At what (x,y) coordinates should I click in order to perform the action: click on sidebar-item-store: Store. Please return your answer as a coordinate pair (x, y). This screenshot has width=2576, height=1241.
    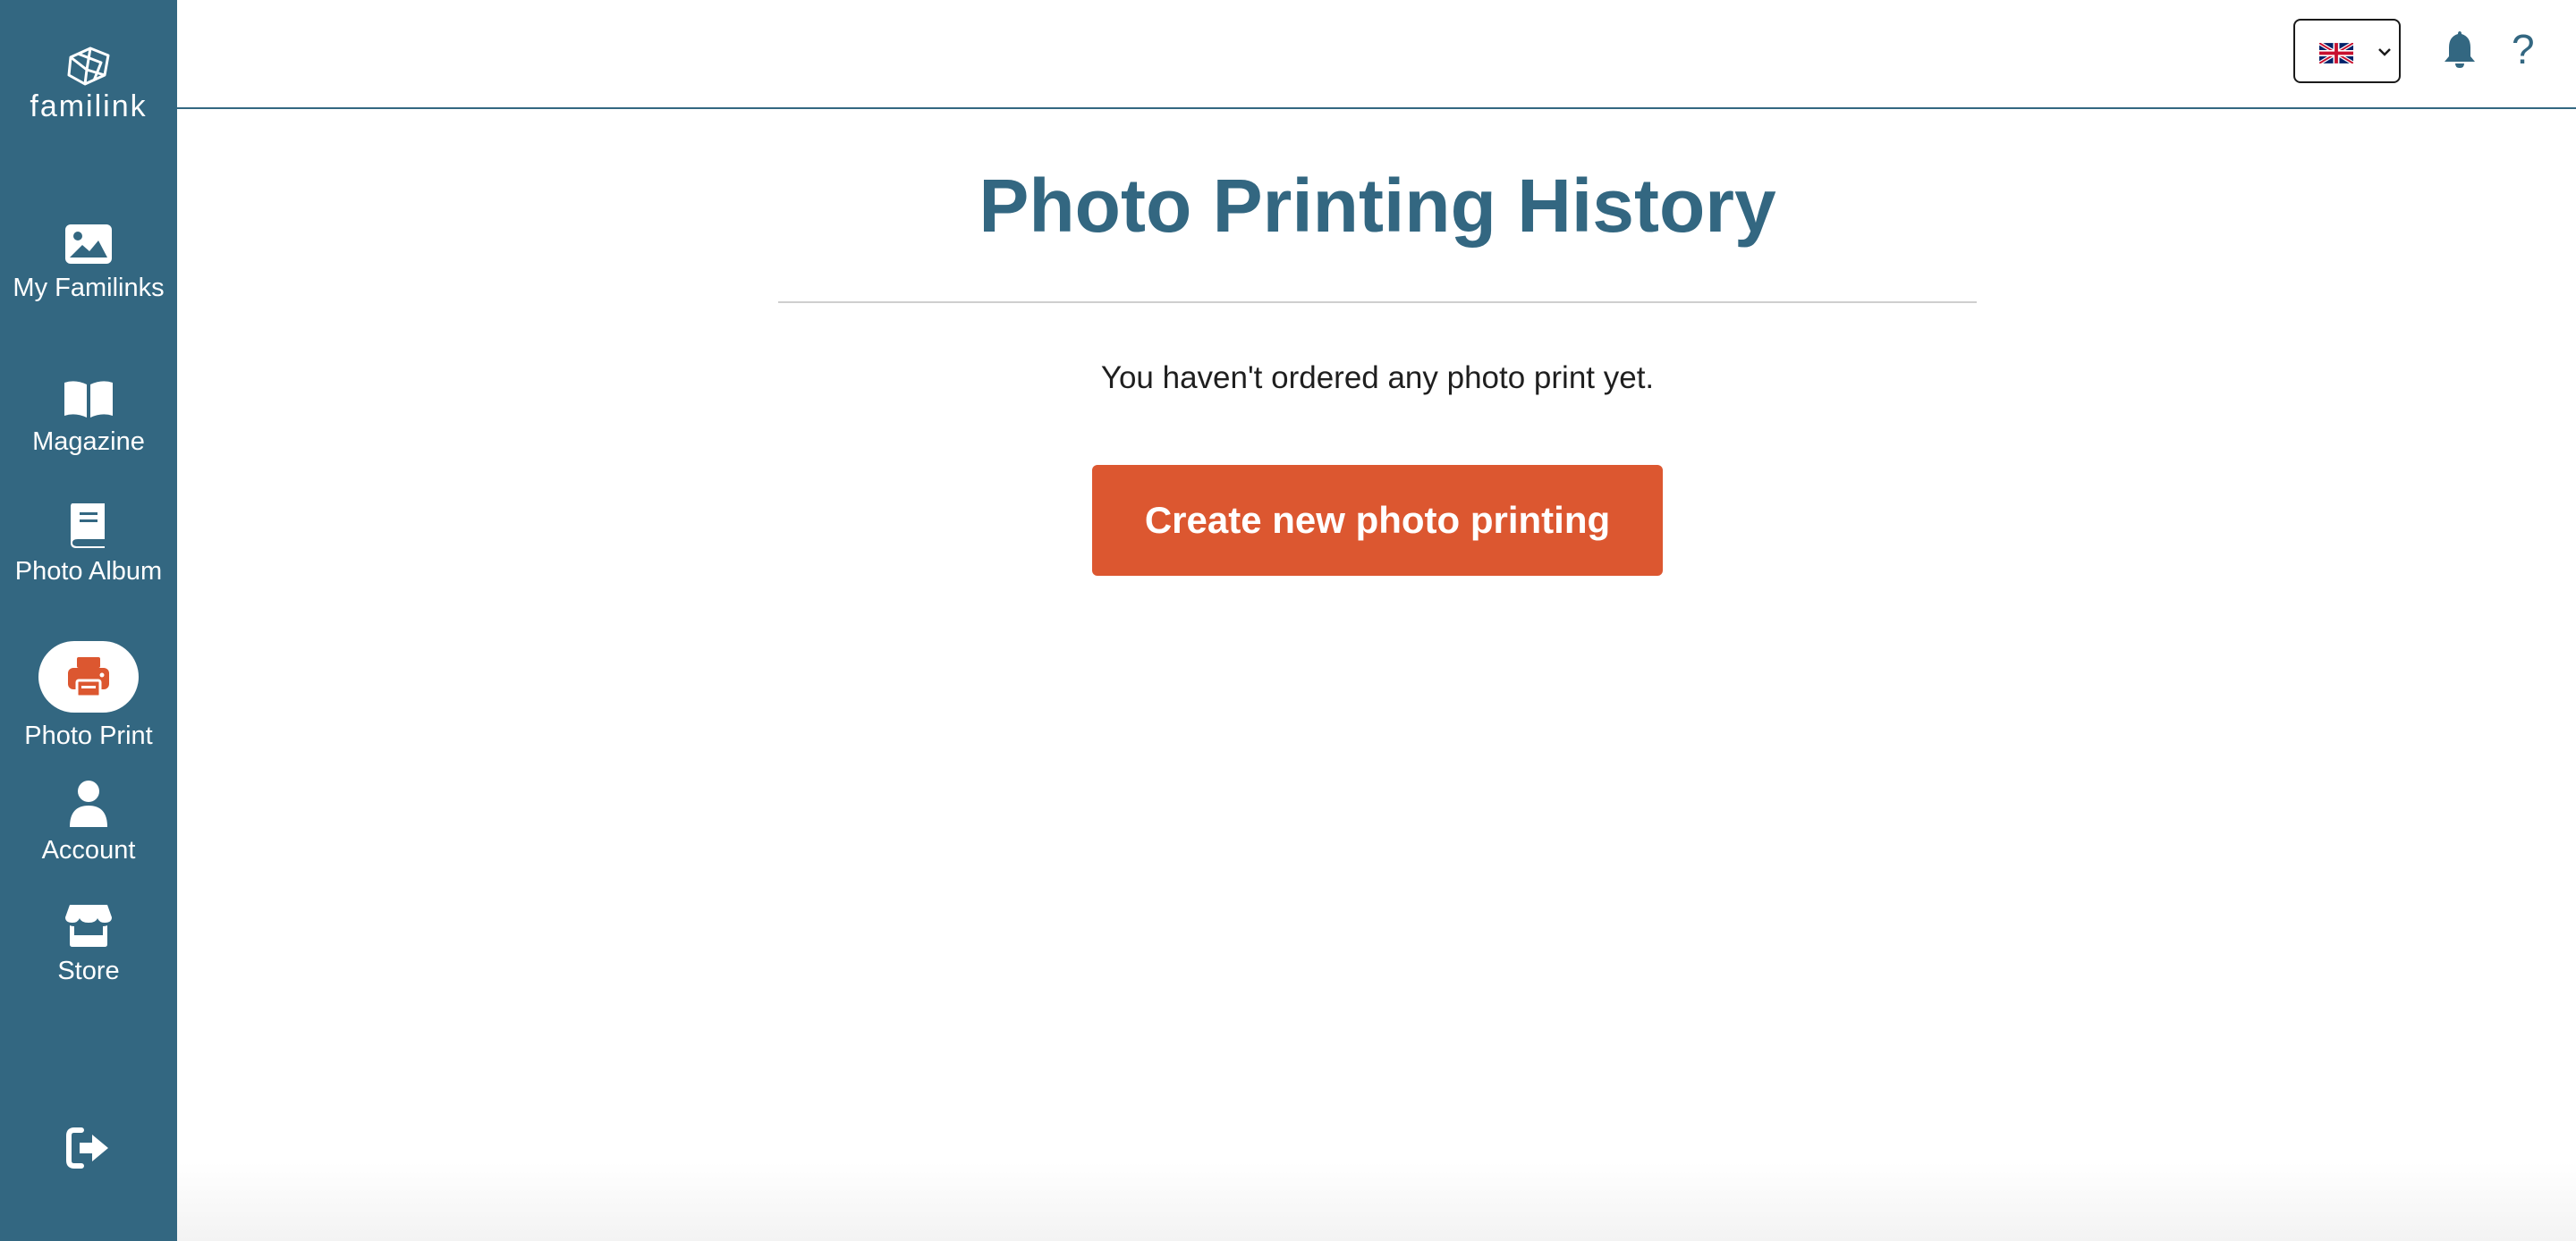
    Looking at the image, I should click on (88, 945).